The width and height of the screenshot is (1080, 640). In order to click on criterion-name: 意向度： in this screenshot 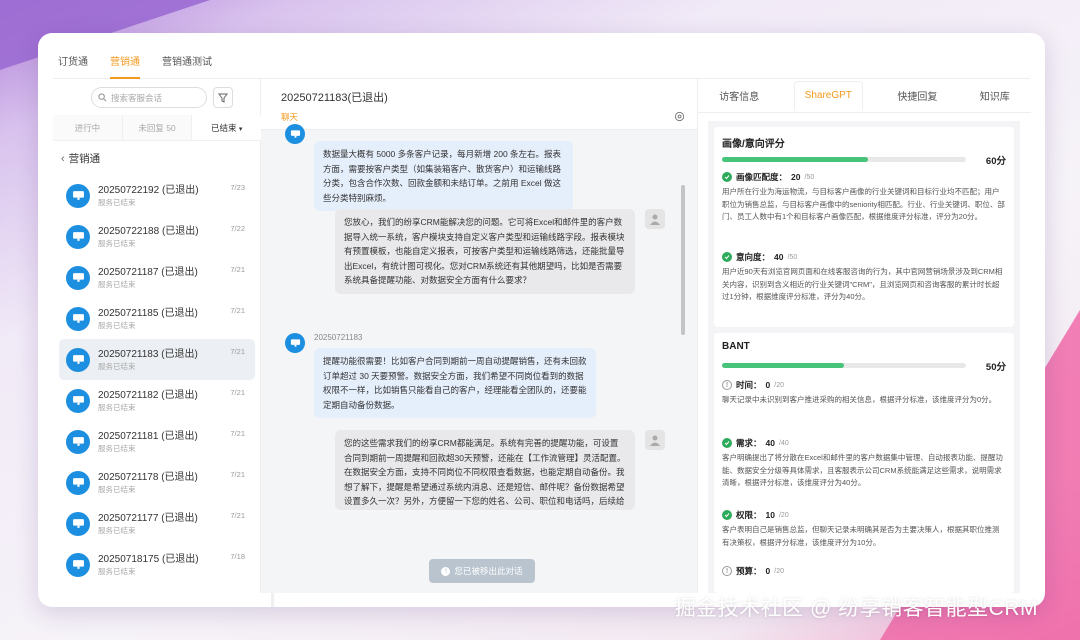, I will do `click(753, 257)`.